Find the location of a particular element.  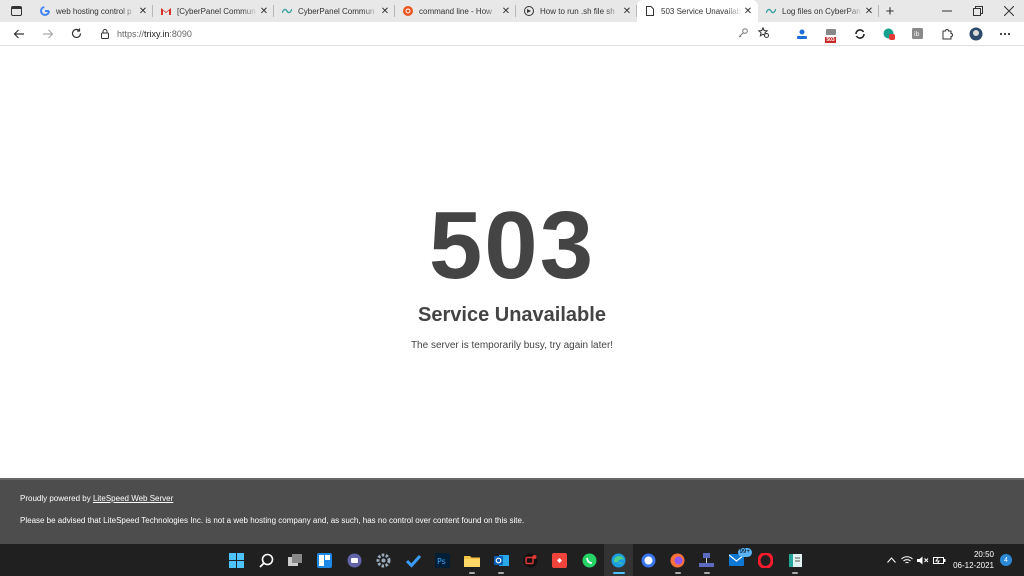

taskbar-search-button is located at coordinates (265, 560).